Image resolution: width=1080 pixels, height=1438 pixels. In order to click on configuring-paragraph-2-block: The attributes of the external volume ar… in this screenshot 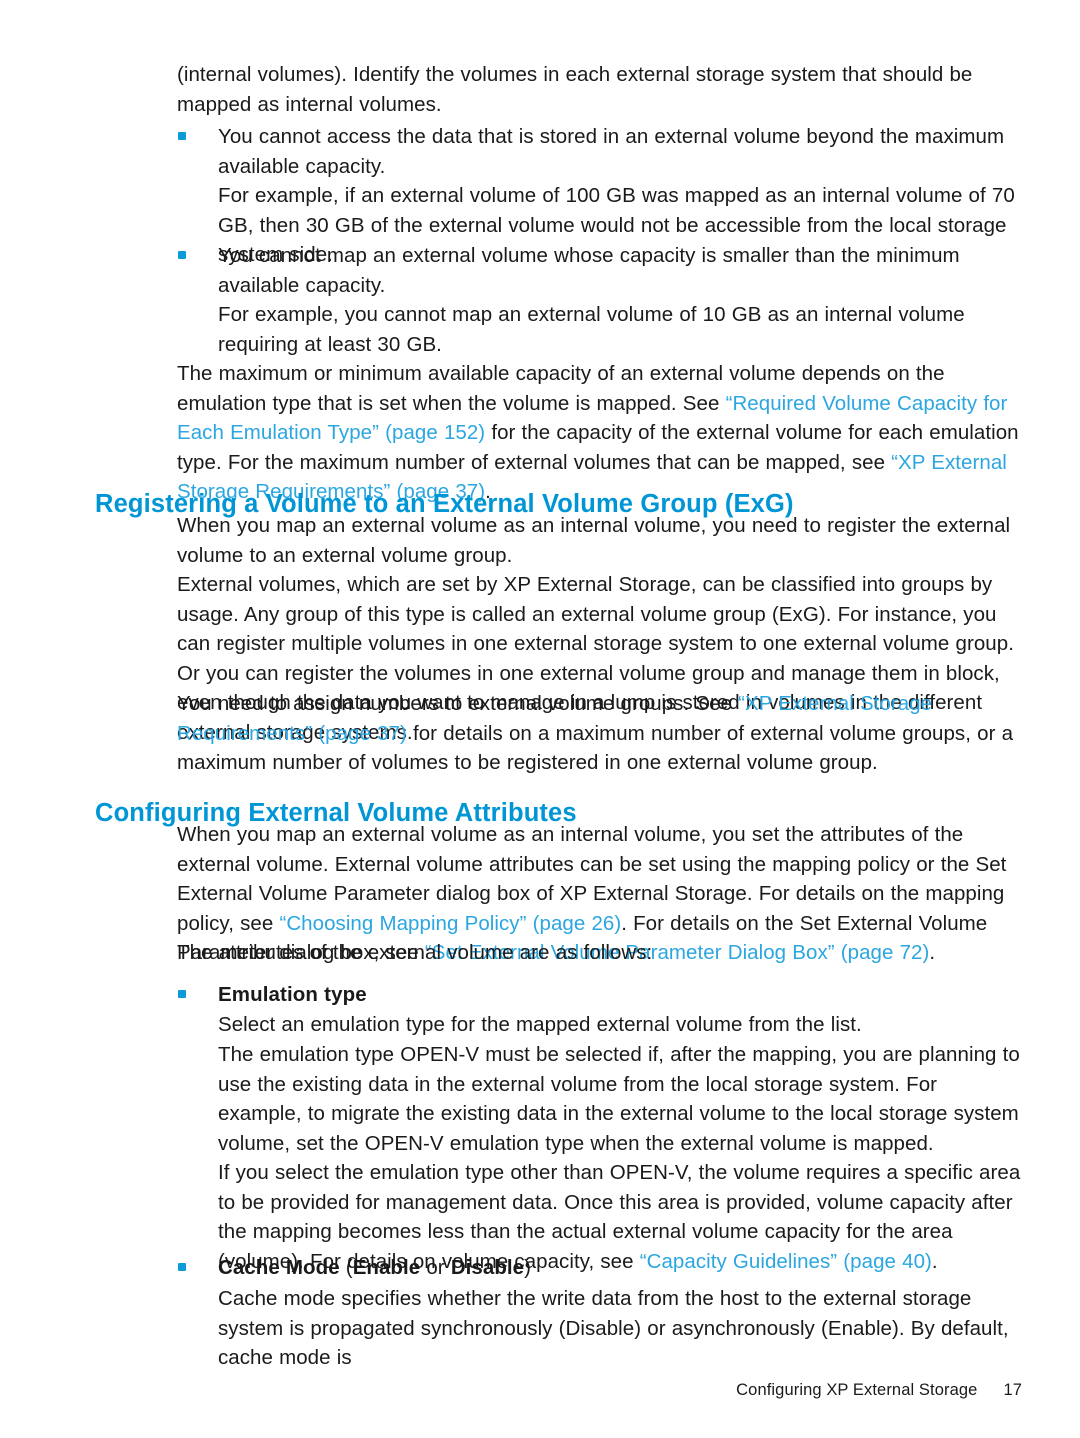, I will do `click(599, 953)`.